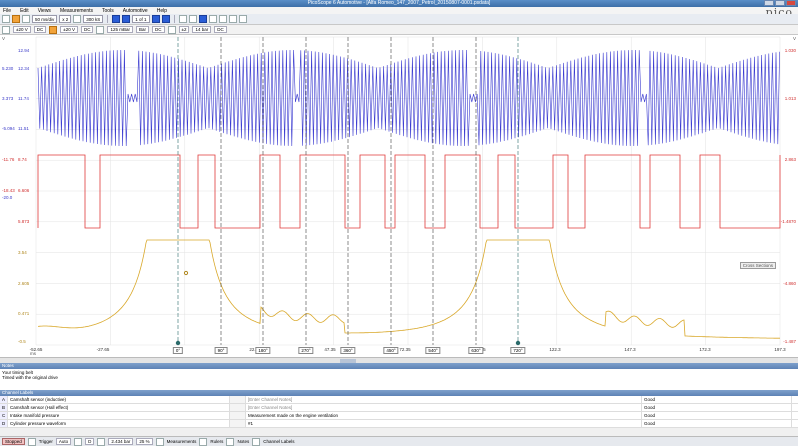  What do you see at coordinates (100, 29) in the screenshot?
I see `channel-c-icon` at bounding box center [100, 29].